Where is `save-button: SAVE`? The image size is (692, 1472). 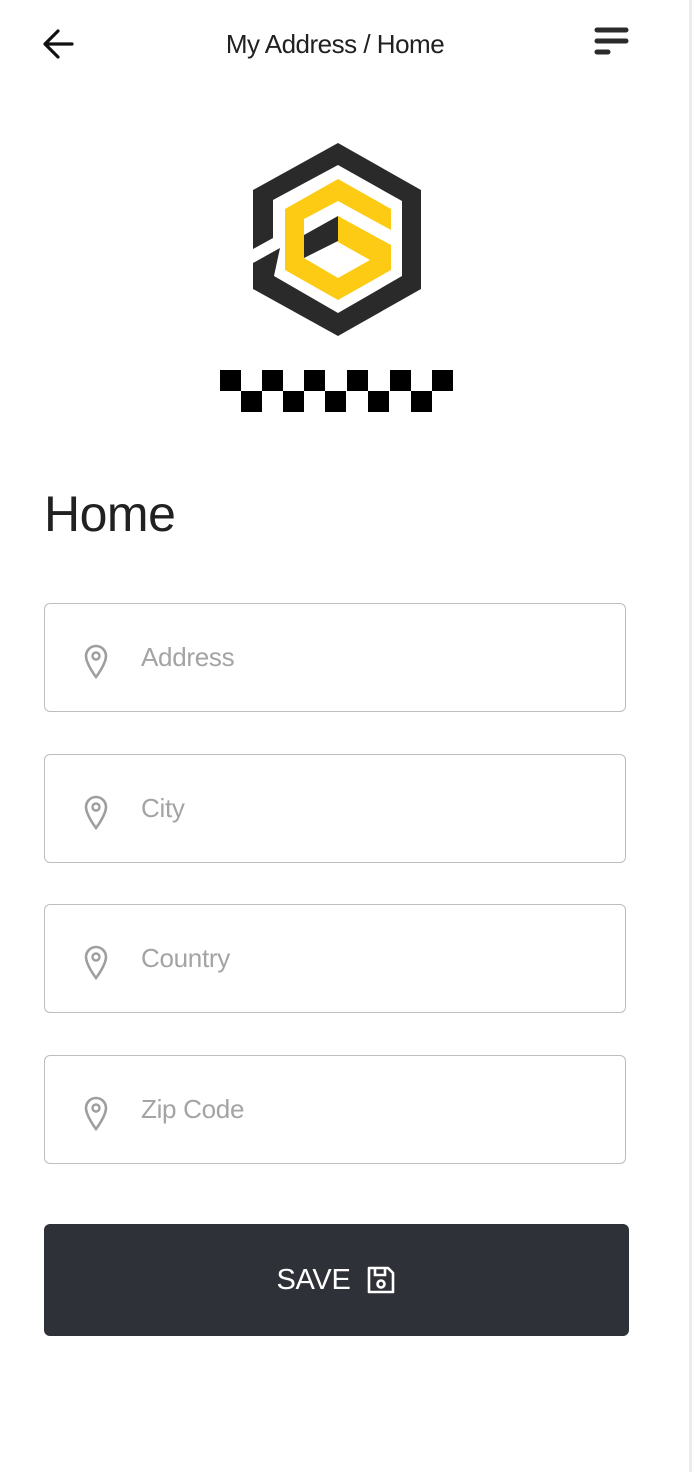
save-button: SAVE is located at coordinates (336, 1280).